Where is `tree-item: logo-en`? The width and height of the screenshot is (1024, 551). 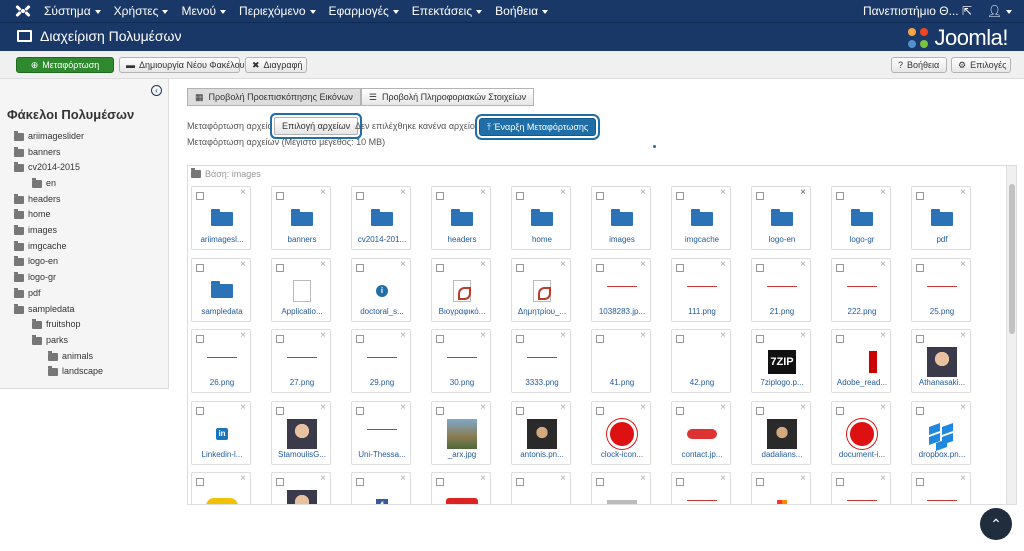
tree-item: logo-en is located at coordinates (36, 261).